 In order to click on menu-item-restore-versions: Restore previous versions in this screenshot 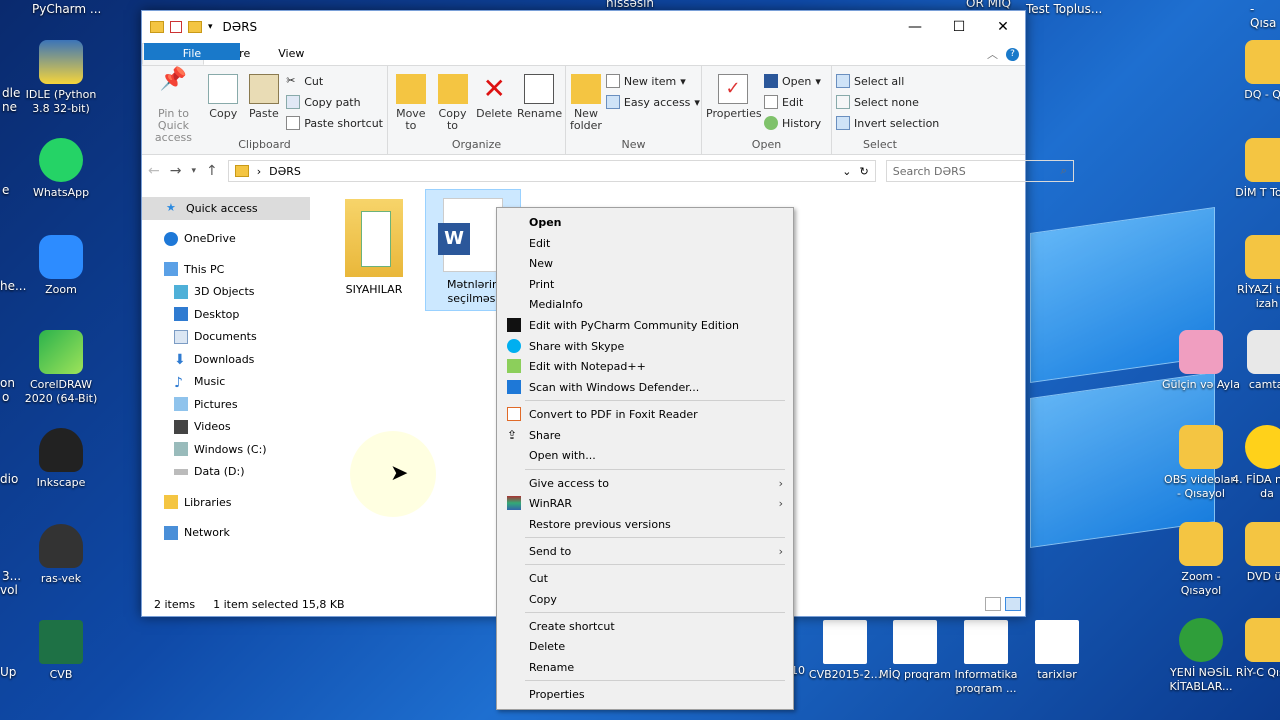, I will do `click(645, 524)`.